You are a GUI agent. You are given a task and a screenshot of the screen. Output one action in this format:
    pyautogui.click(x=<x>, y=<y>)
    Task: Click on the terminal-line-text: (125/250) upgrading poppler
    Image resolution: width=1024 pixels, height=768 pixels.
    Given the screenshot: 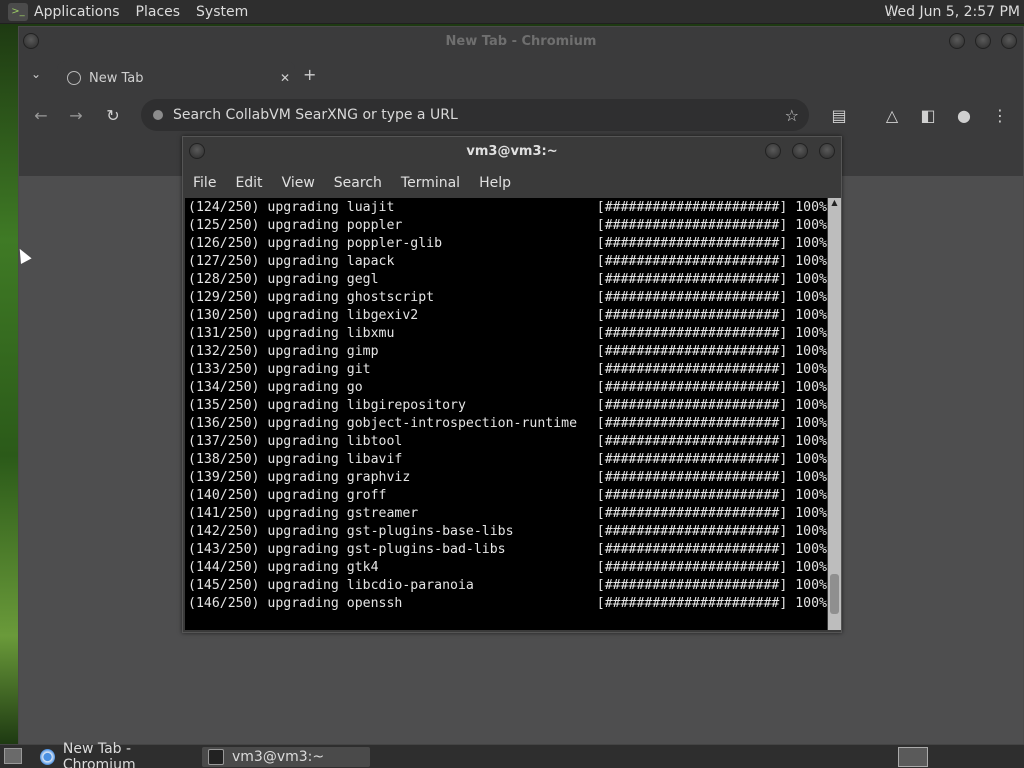 What is the action you would take?
    pyautogui.click(x=295, y=225)
    